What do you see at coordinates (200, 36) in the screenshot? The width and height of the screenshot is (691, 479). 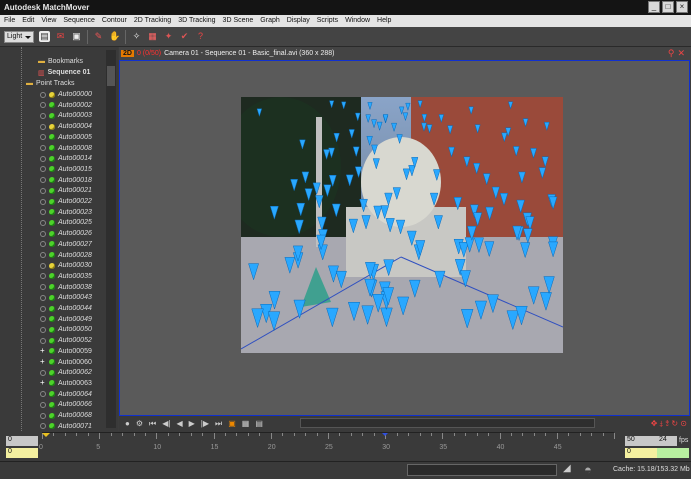 I see `help-icon: ?` at bounding box center [200, 36].